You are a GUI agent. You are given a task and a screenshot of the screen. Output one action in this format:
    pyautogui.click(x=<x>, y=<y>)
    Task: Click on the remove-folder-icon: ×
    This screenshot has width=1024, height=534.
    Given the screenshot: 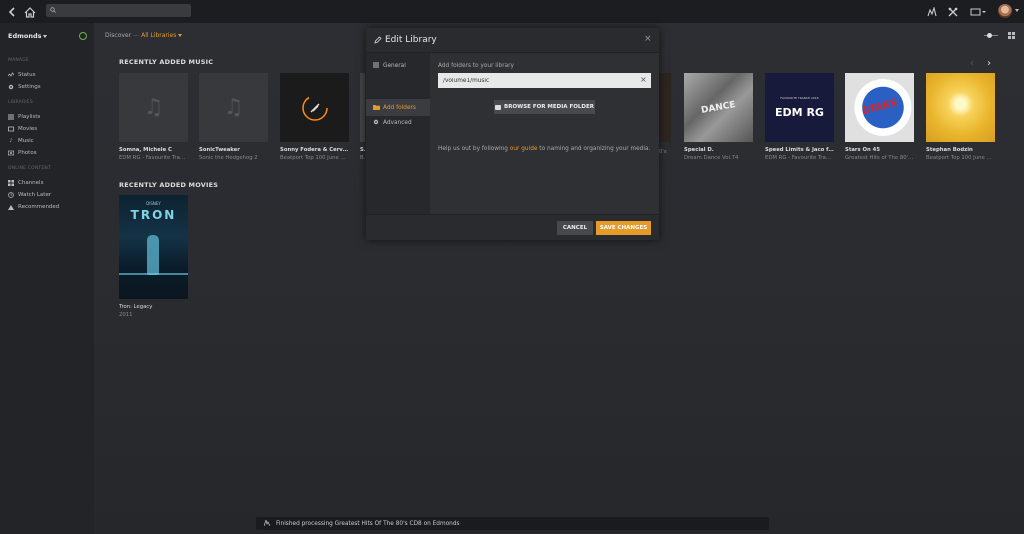 What is the action you would take?
    pyautogui.click(x=643, y=79)
    